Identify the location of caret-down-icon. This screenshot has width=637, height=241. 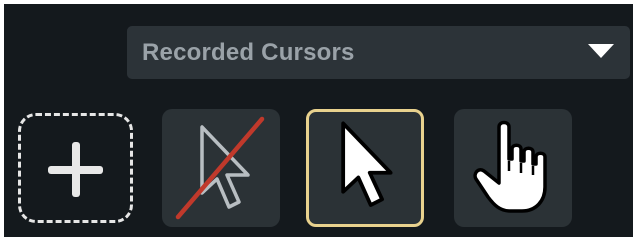
(601, 51).